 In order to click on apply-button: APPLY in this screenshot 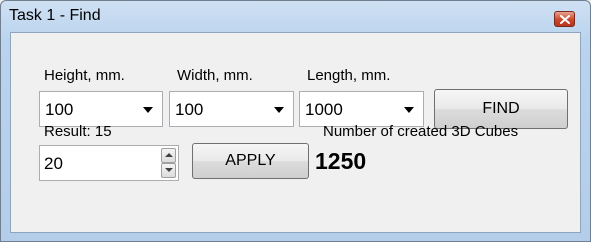, I will do `click(250, 161)`.